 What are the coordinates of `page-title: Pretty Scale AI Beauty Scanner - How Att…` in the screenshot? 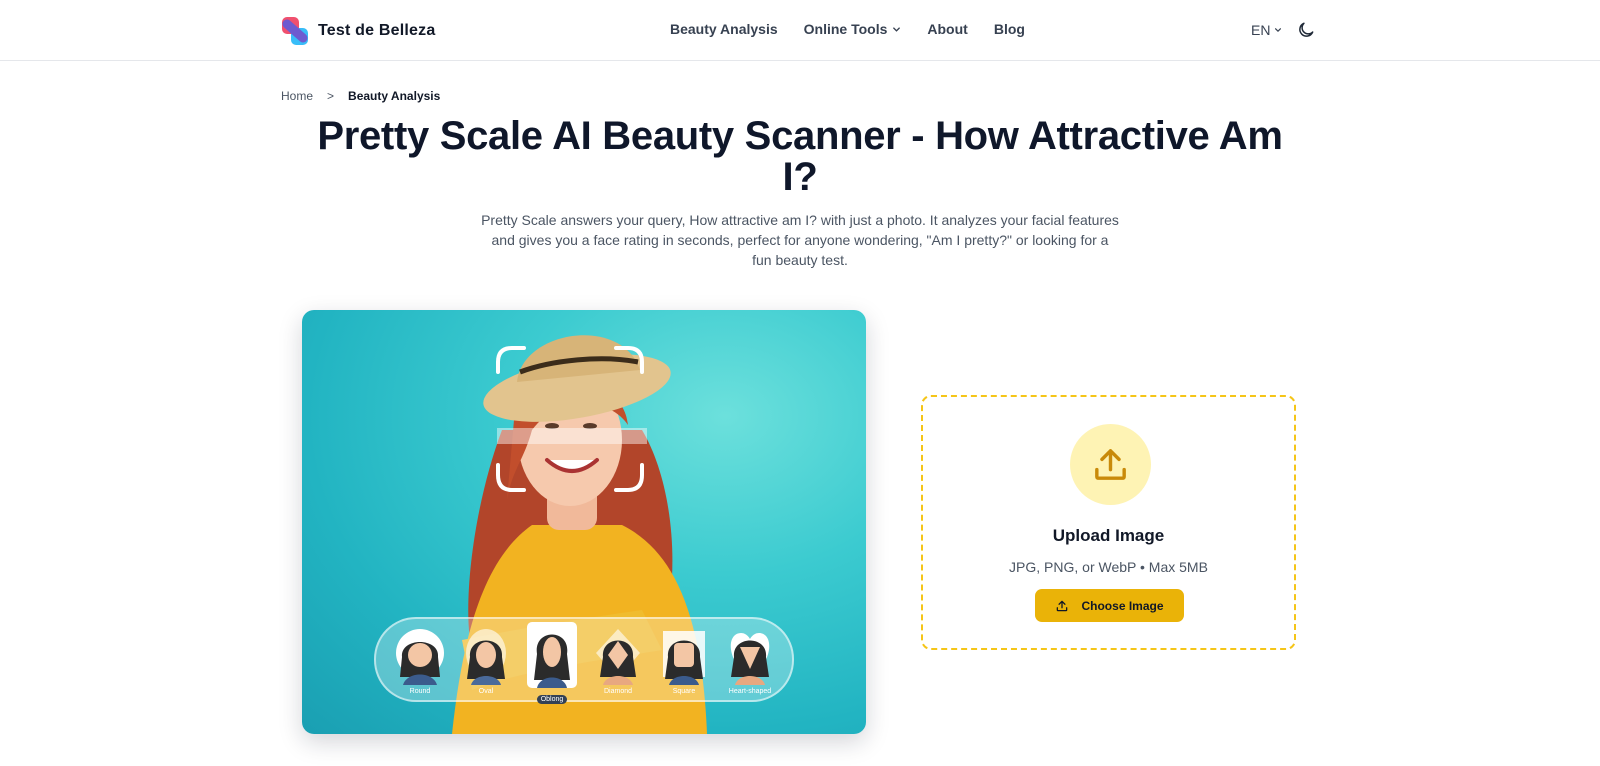 It's located at (800, 156).